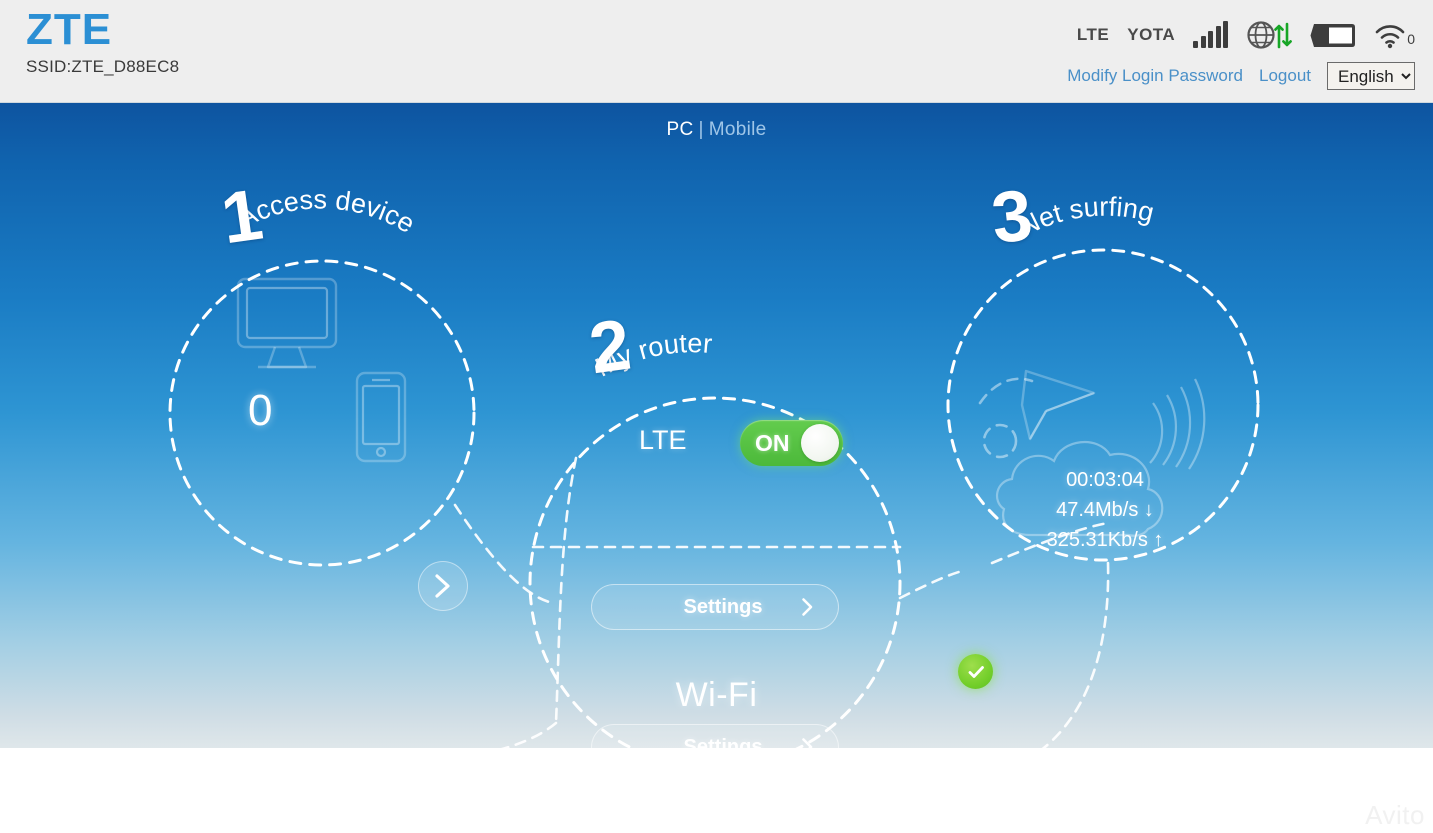  I want to click on ssid-label: SSID:ZTE_D88EC8, so click(103, 66).